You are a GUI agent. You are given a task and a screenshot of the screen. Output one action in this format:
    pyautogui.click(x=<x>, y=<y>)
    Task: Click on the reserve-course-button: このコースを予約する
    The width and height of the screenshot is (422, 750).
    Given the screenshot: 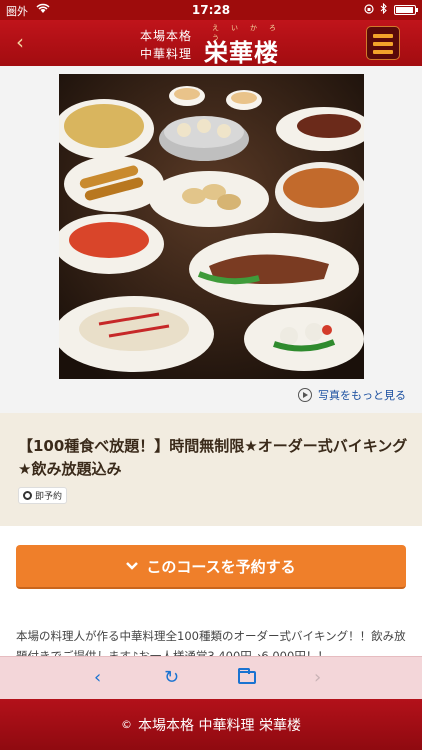 What is the action you would take?
    pyautogui.click(x=211, y=567)
    